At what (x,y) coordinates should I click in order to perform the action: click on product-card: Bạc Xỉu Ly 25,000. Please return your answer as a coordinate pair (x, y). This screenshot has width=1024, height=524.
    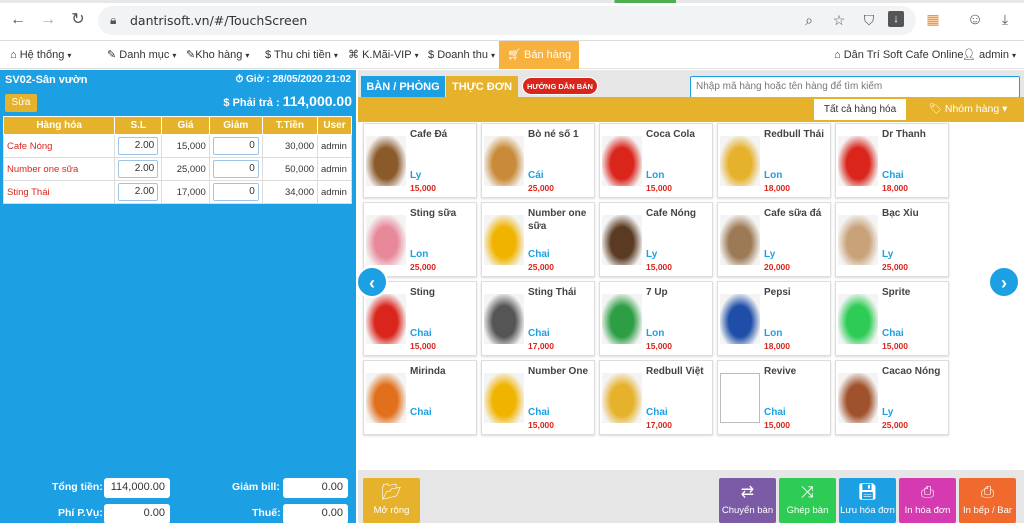
    Looking at the image, I should click on (892, 239).